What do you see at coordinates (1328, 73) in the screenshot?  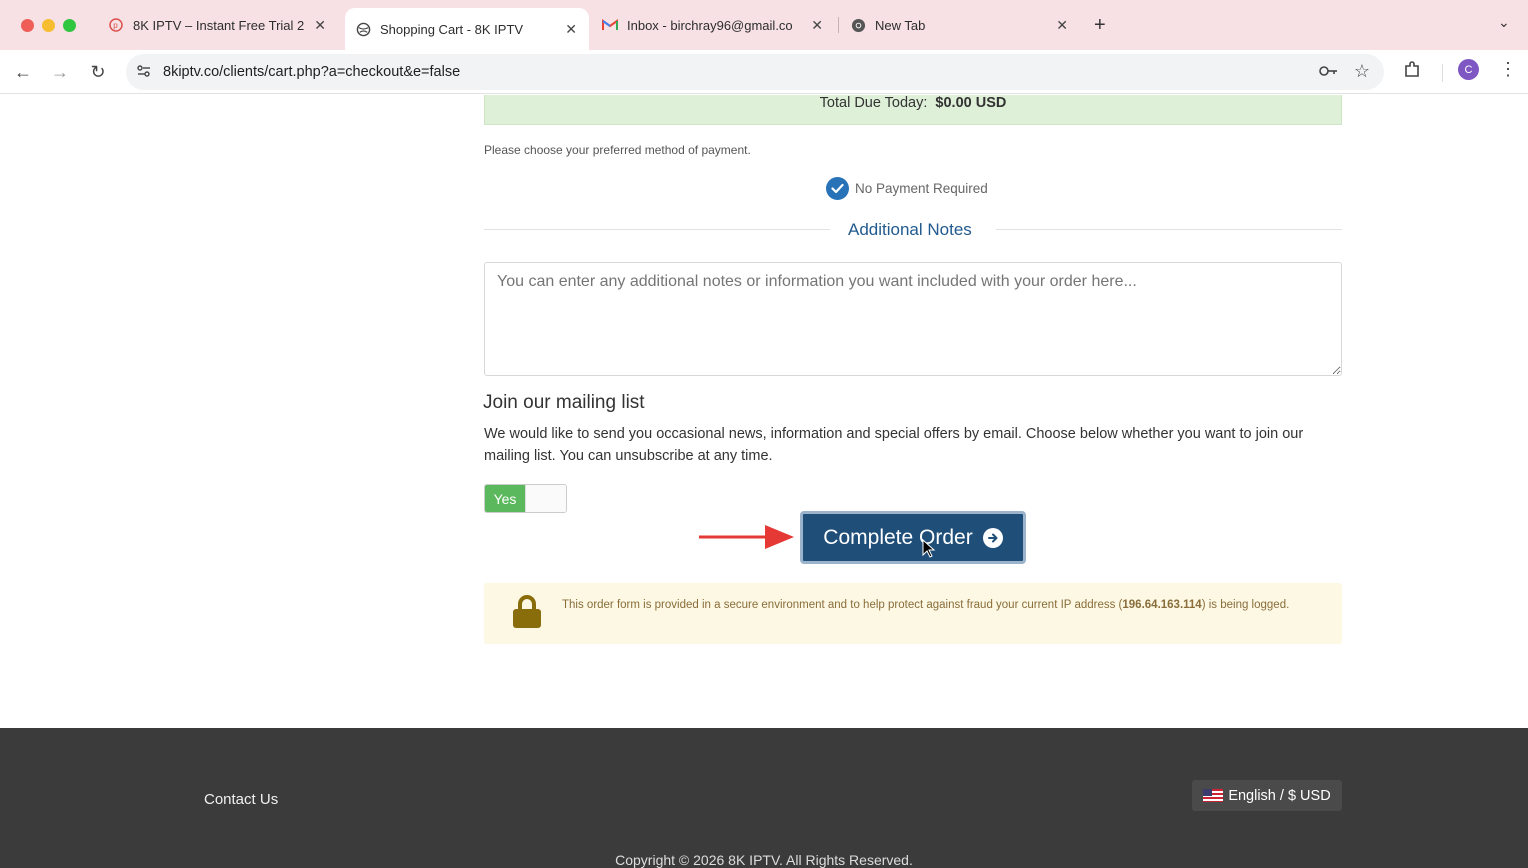 I see `key-icon` at bounding box center [1328, 73].